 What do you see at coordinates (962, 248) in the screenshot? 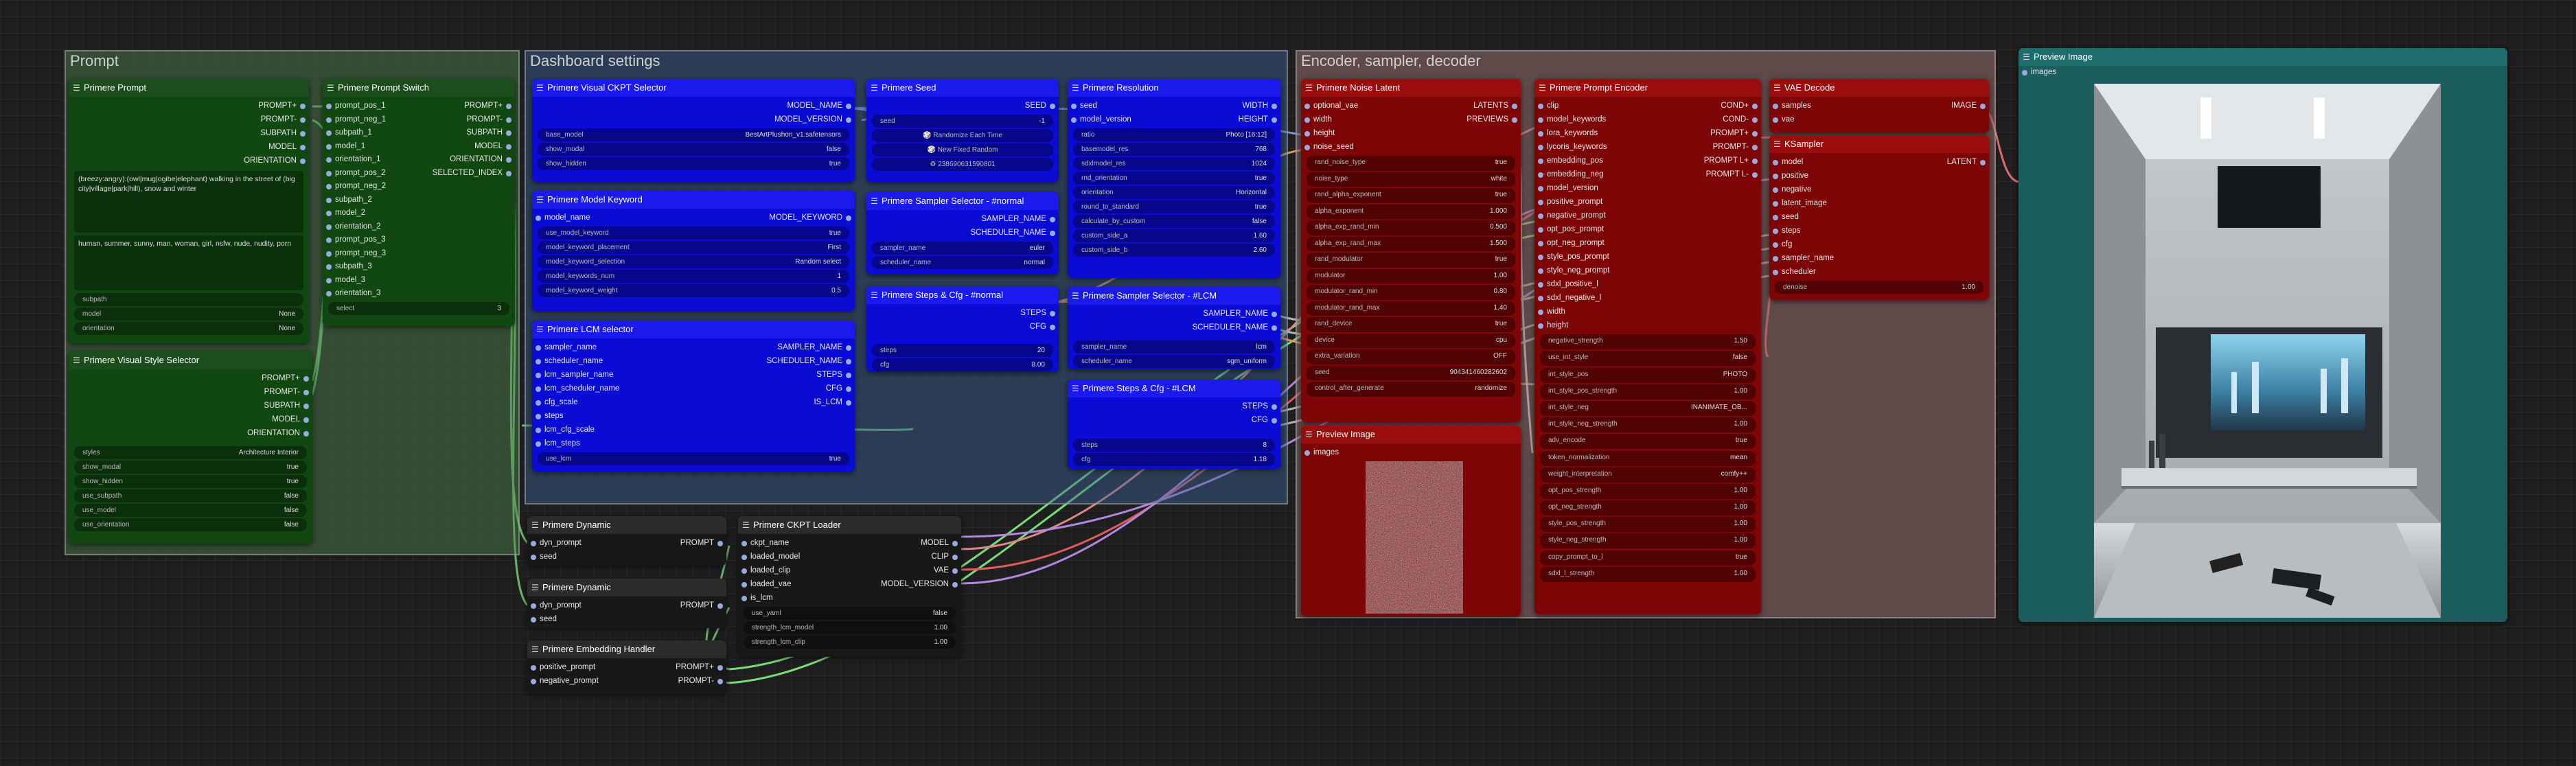
I see `widget-sampler-name: sampler_name euler` at bounding box center [962, 248].